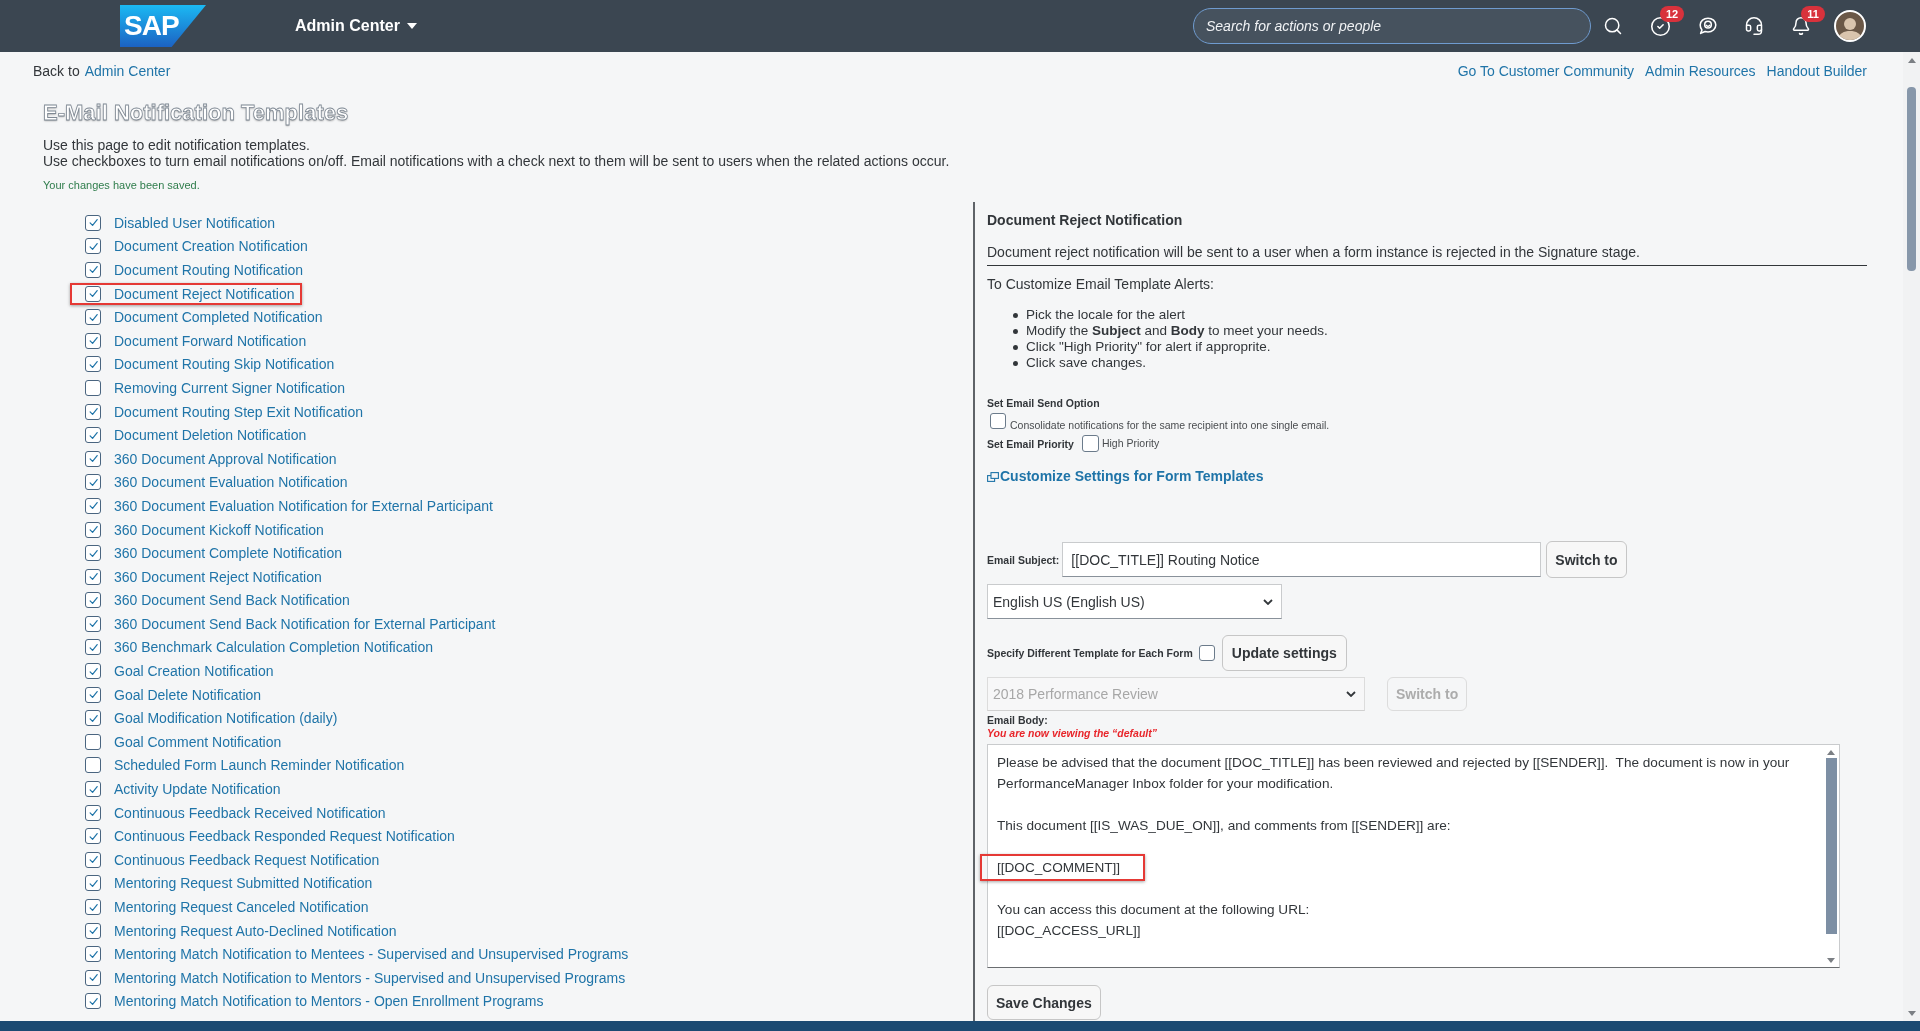  I want to click on count-badge: 11, so click(1813, 14).